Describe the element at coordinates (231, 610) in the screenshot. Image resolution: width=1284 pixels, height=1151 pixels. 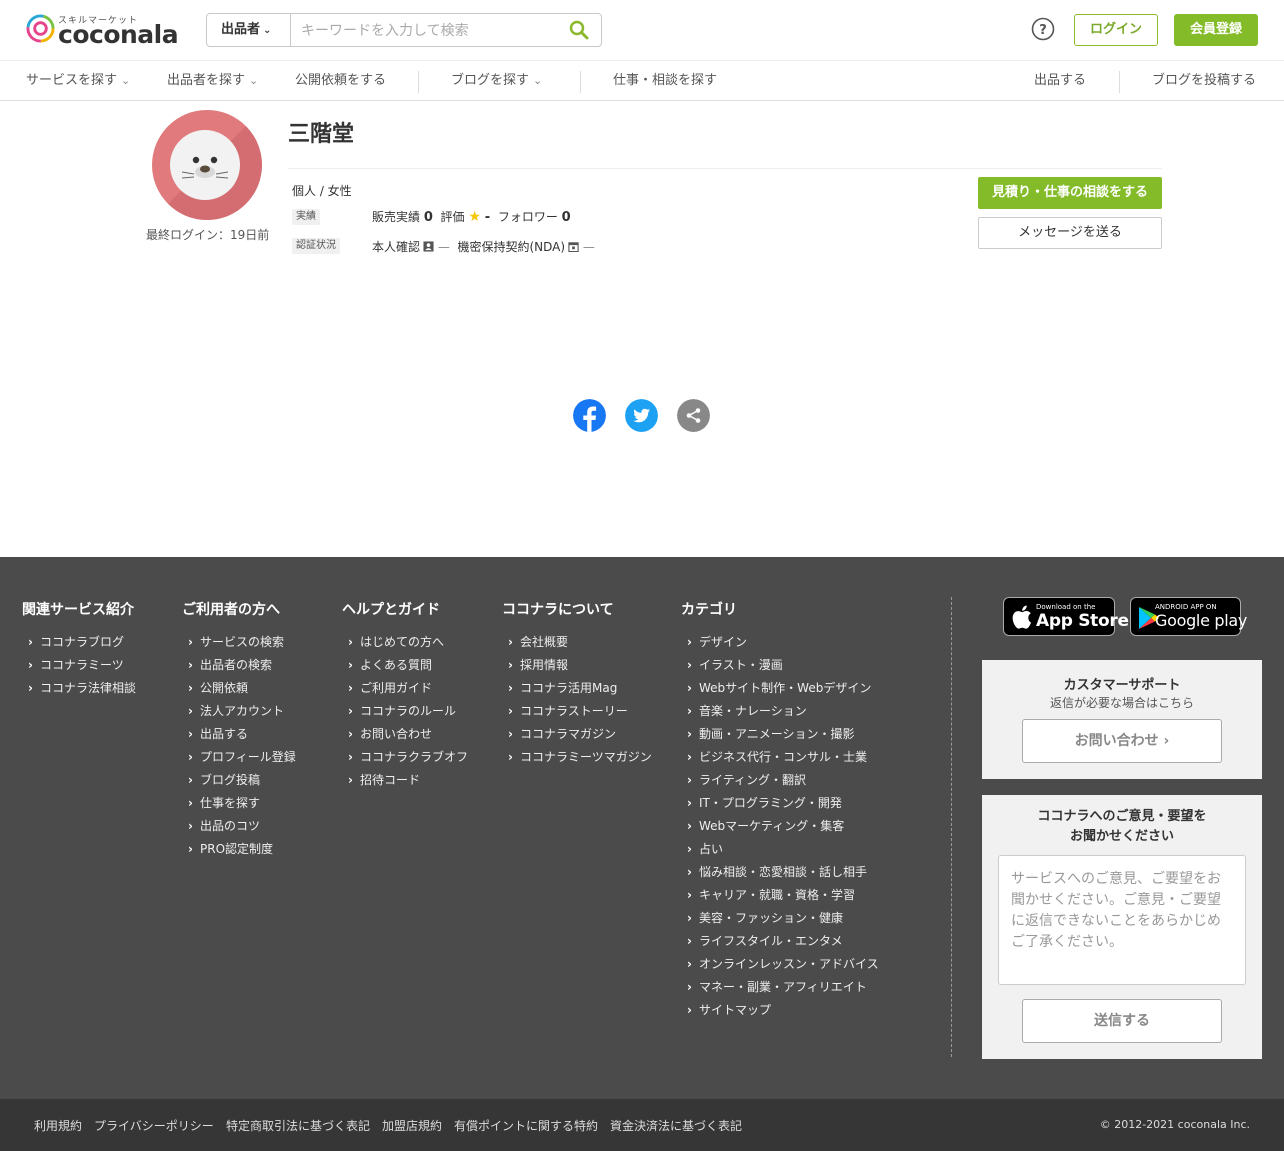
I see `footer-column-title-for-users: ご利用者の方へ` at that location.